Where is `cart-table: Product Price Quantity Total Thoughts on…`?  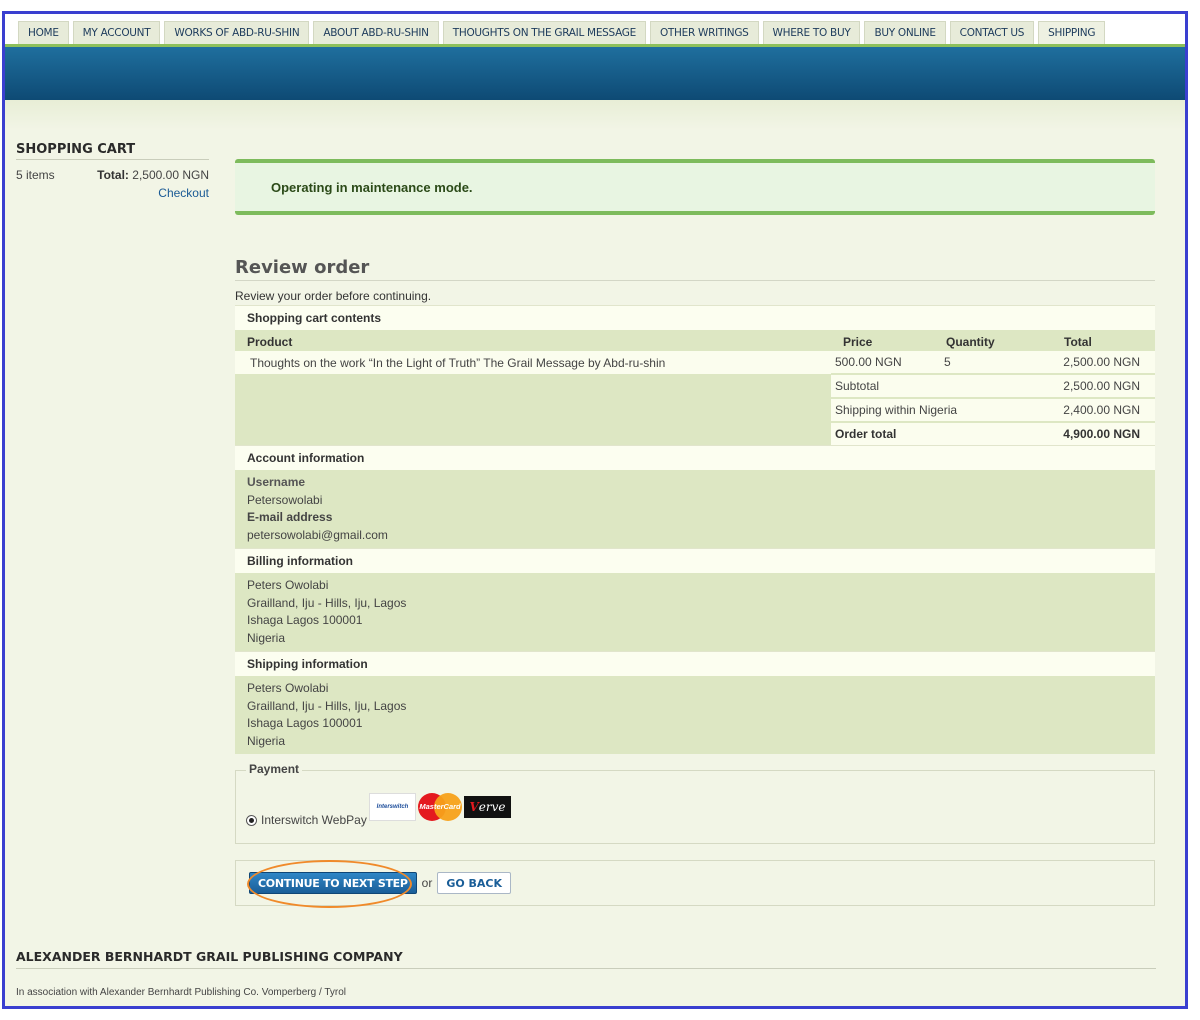 cart-table: Product Price Quantity Total Thoughts on… is located at coordinates (695, 387).